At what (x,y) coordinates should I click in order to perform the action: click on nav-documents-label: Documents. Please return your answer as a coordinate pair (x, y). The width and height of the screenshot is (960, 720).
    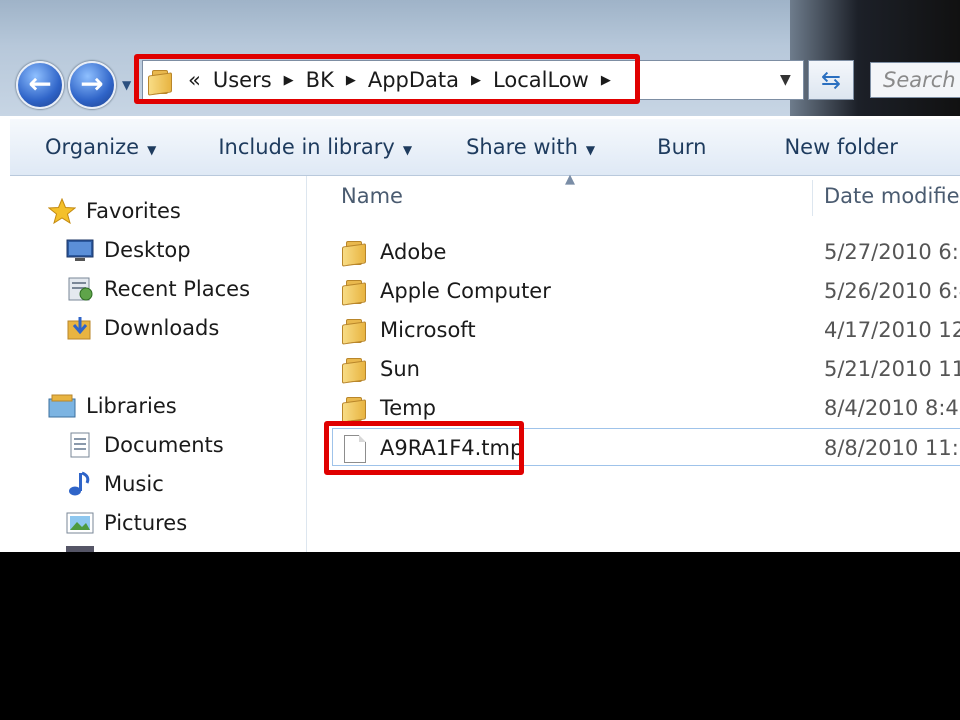
    Looking at the image, I should click on (164, 445).